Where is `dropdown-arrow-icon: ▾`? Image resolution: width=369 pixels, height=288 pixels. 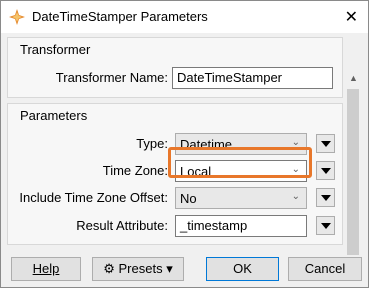 dropdown-arrow-icon: ▾ is located at coordinates (169, 268).